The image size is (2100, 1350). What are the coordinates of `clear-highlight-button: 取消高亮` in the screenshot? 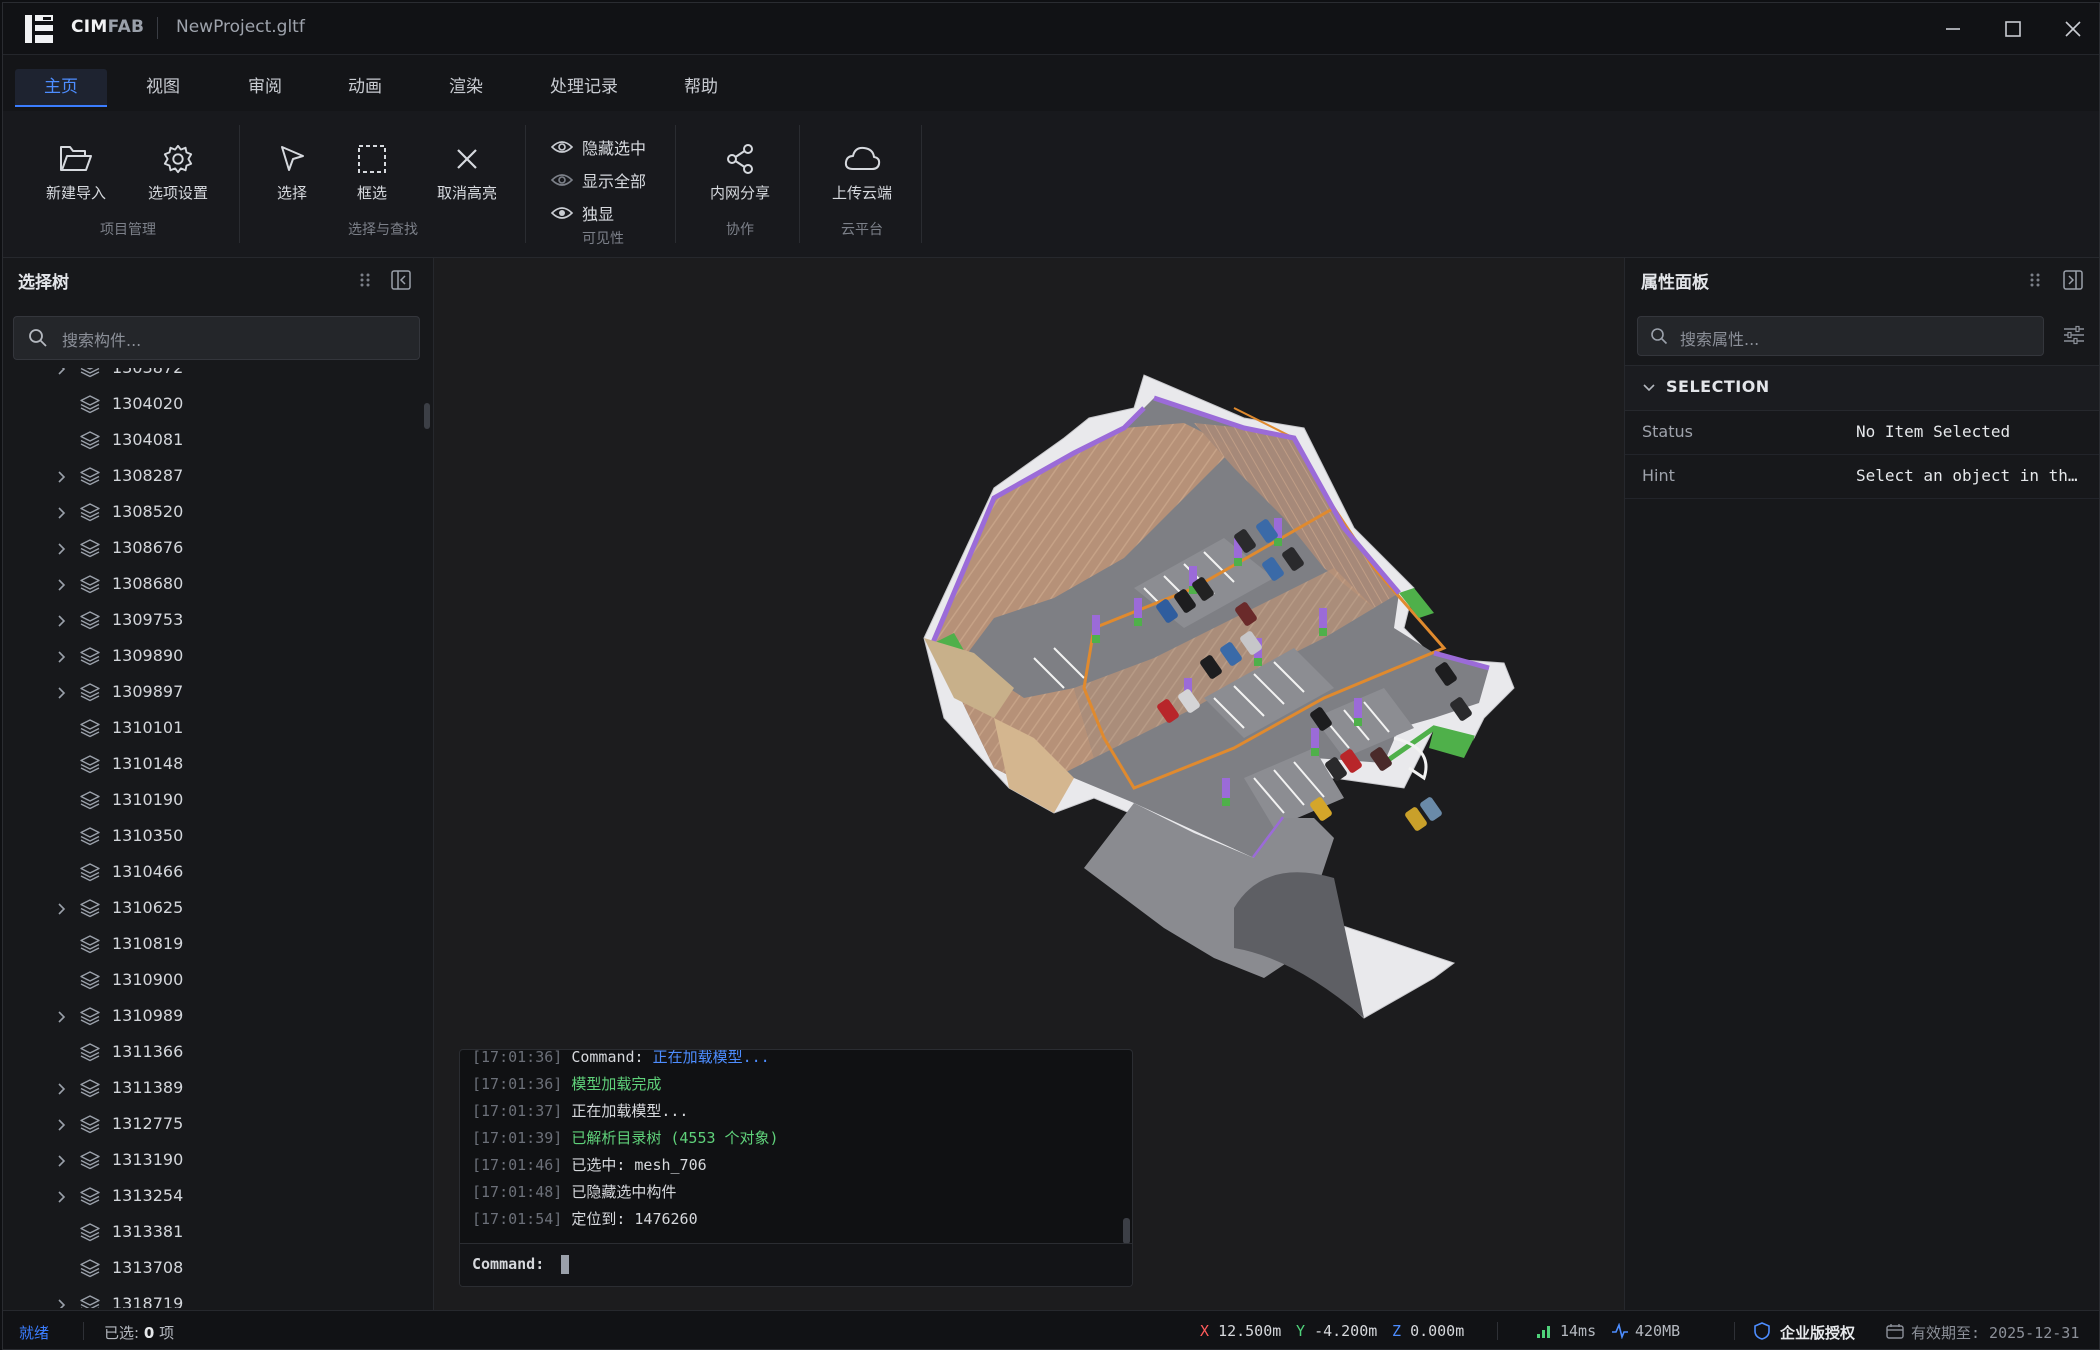 It's located at (467, 173).